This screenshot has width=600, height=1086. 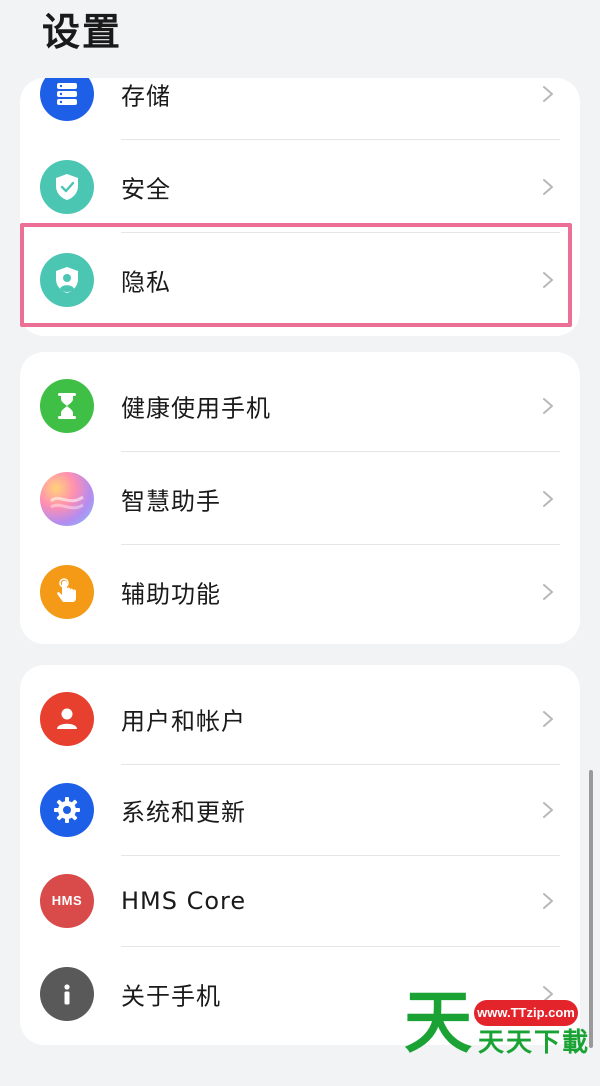 What do you see at coordinates (196, 408) in the screenshot?
I see `settings-item-label: 健康使用手机` at bounding box center [196, 408].